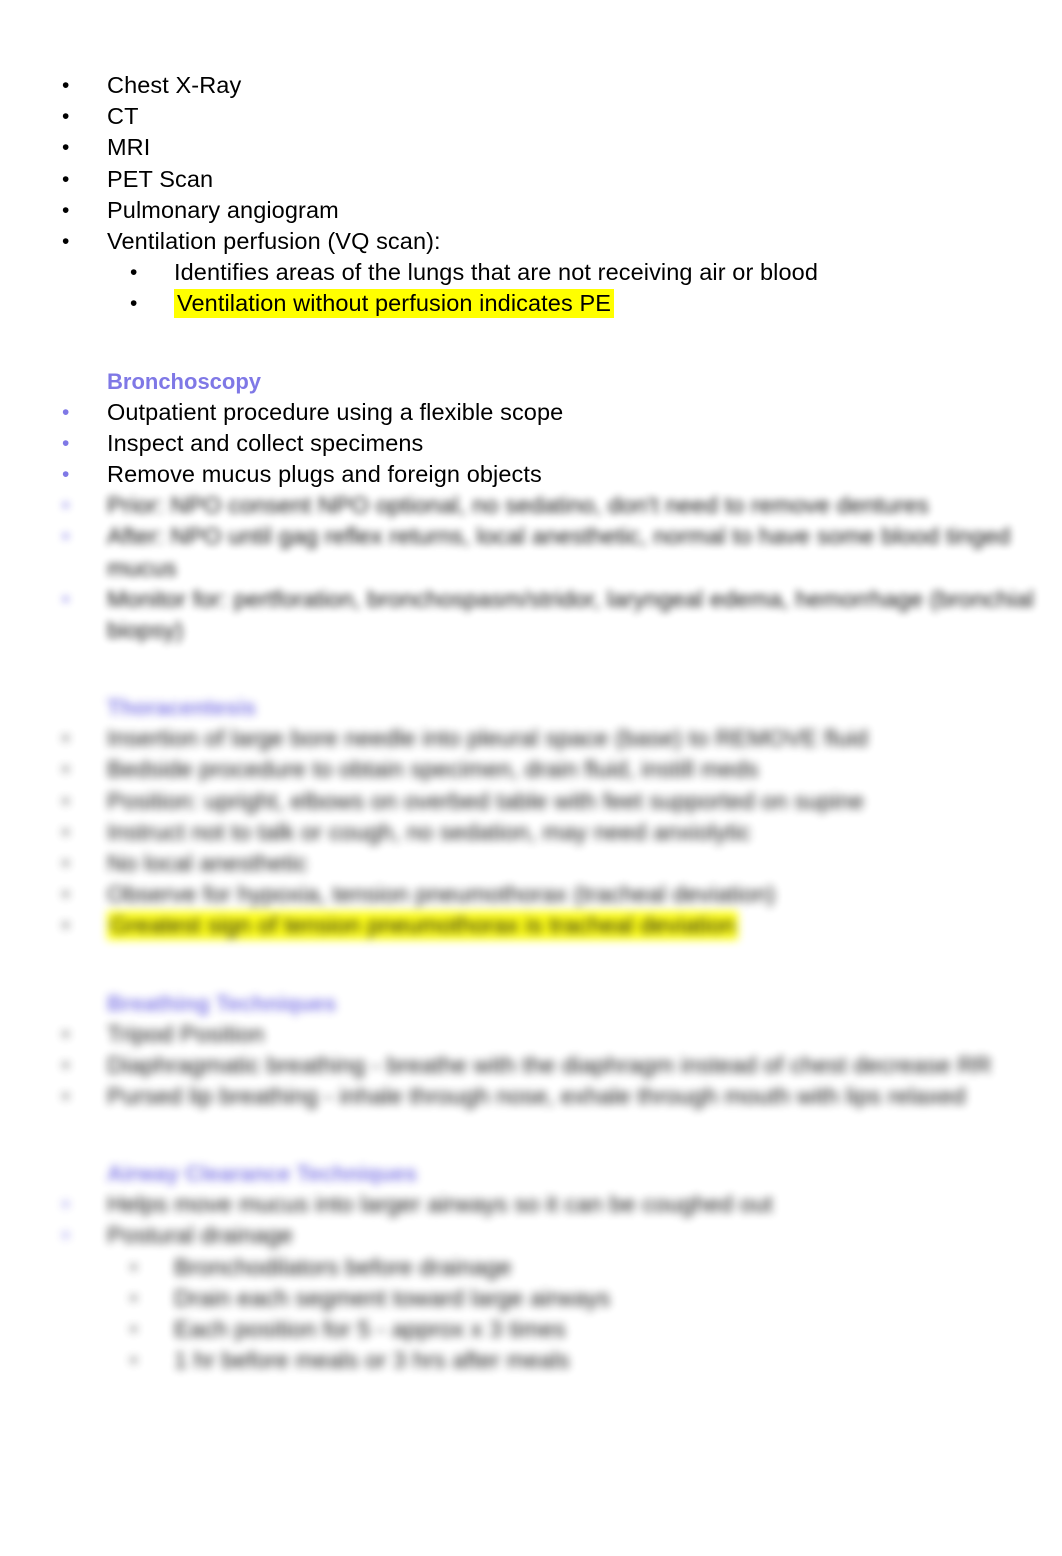 This screenshot has width=1062, height=1556. Describe the element at coordinates (262, 1174) in the screenshot. I see `section-heading: Airway Clearance Techniques` at that location.